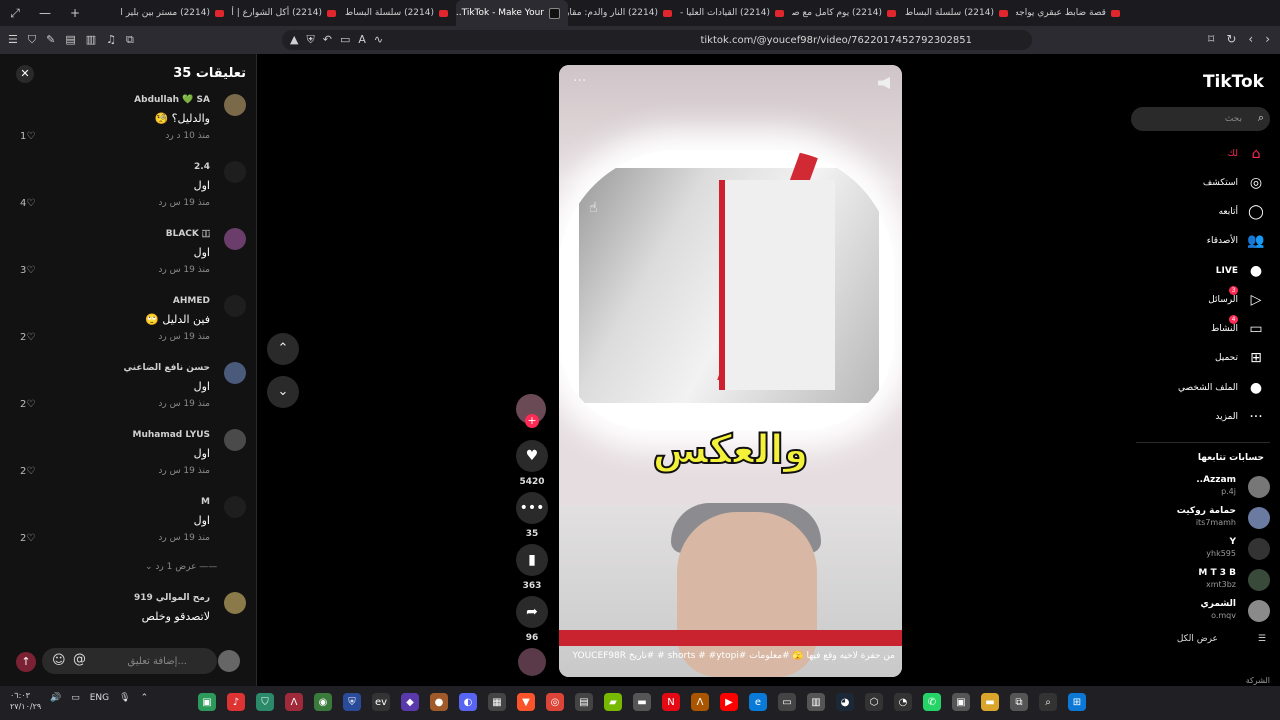 This screenshot has width=1280, height=720. What do you see at coordinates (70, 40) in the screenshot?
I see `tabs-icon: ▤` at bounding box center [70, 40].